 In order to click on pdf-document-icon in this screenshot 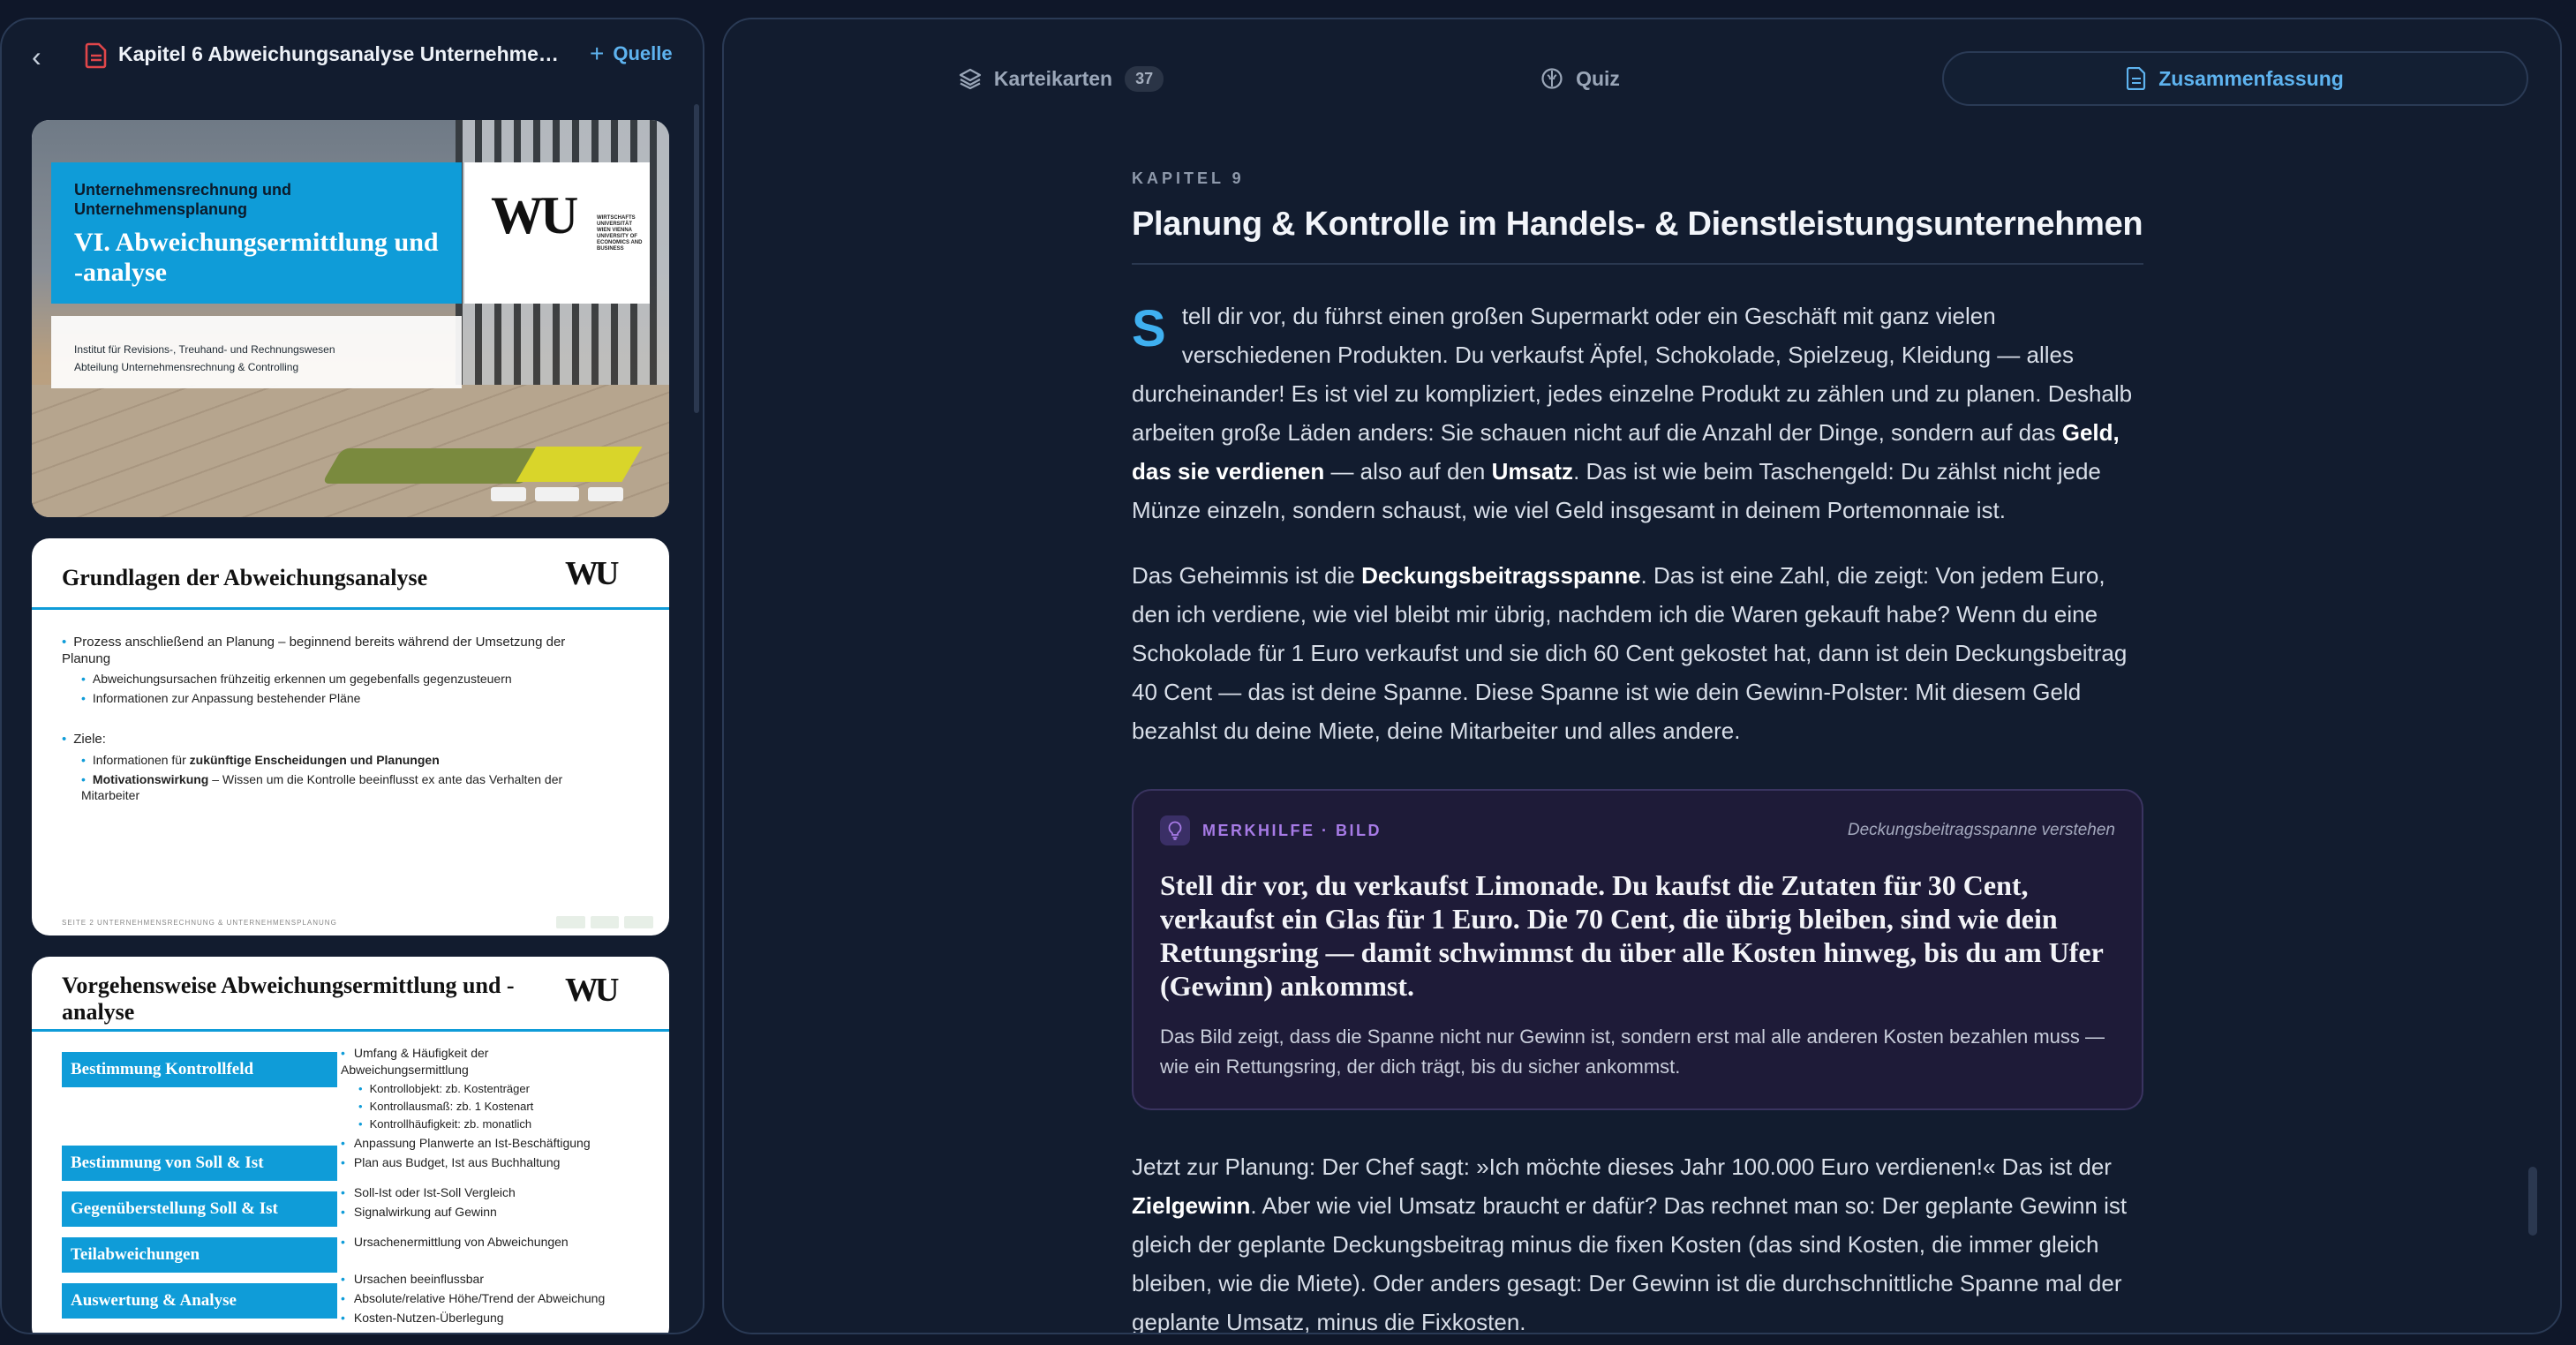, I will do `click(97, 55)`.